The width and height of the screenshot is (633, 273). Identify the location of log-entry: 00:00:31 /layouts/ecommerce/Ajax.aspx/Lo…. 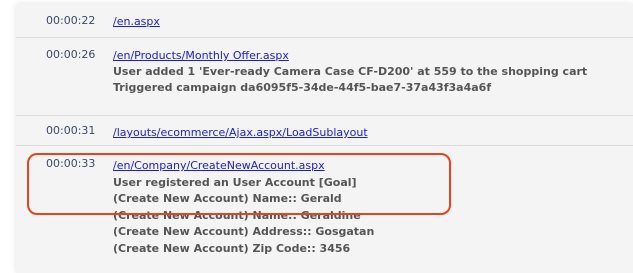
(324, 127).